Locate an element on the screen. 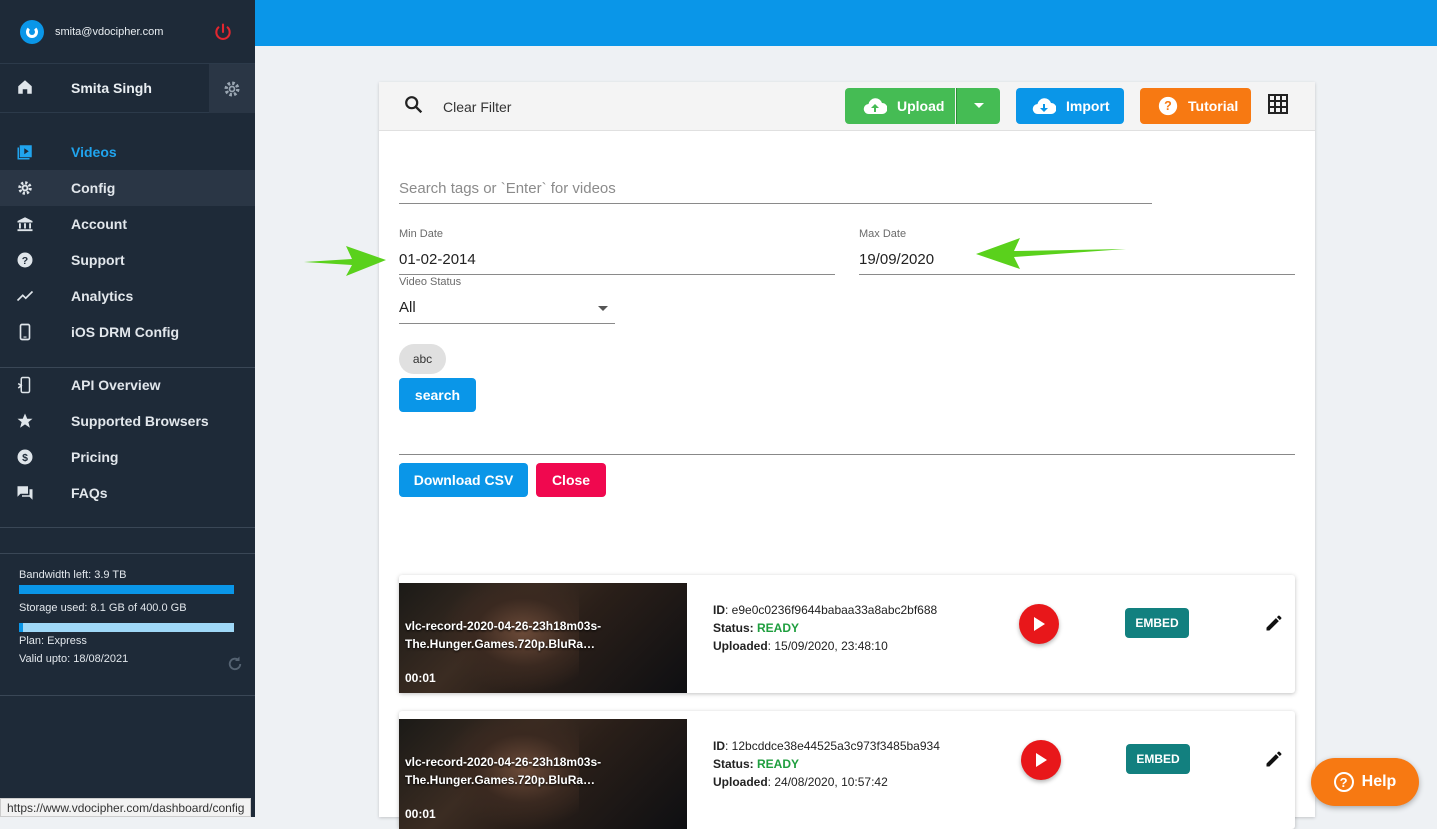  video-status-select: Video Status All is located at coordinates (507, 300).